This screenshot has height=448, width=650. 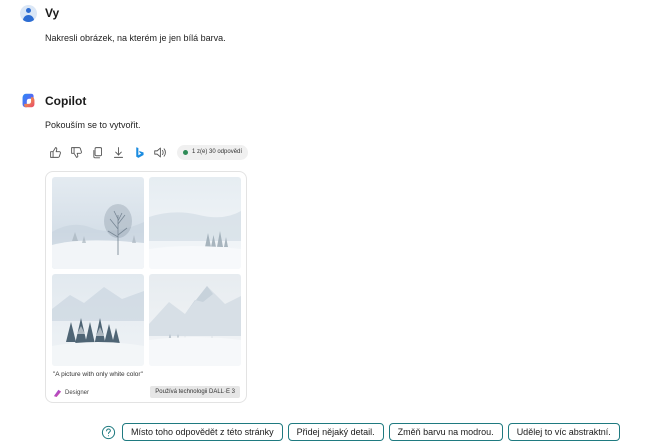 I want to click on response-counter-badge: 1 z(e) 30 odpovědí, so click(x=213, y=152).